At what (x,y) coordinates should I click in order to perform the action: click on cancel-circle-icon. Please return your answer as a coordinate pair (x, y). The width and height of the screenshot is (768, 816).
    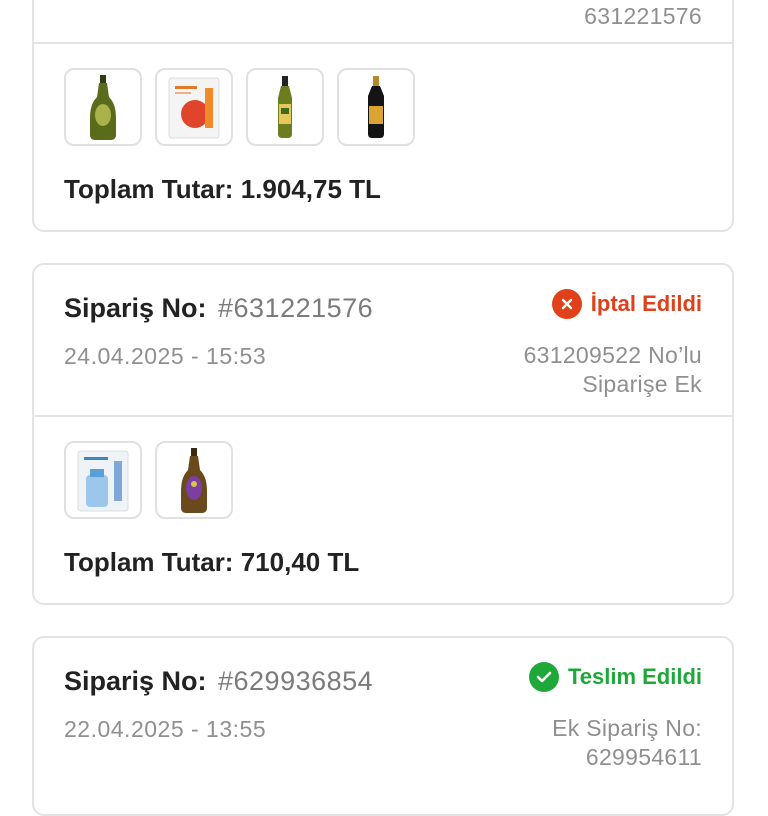
    Looking at the image, I should click on (566, 304).